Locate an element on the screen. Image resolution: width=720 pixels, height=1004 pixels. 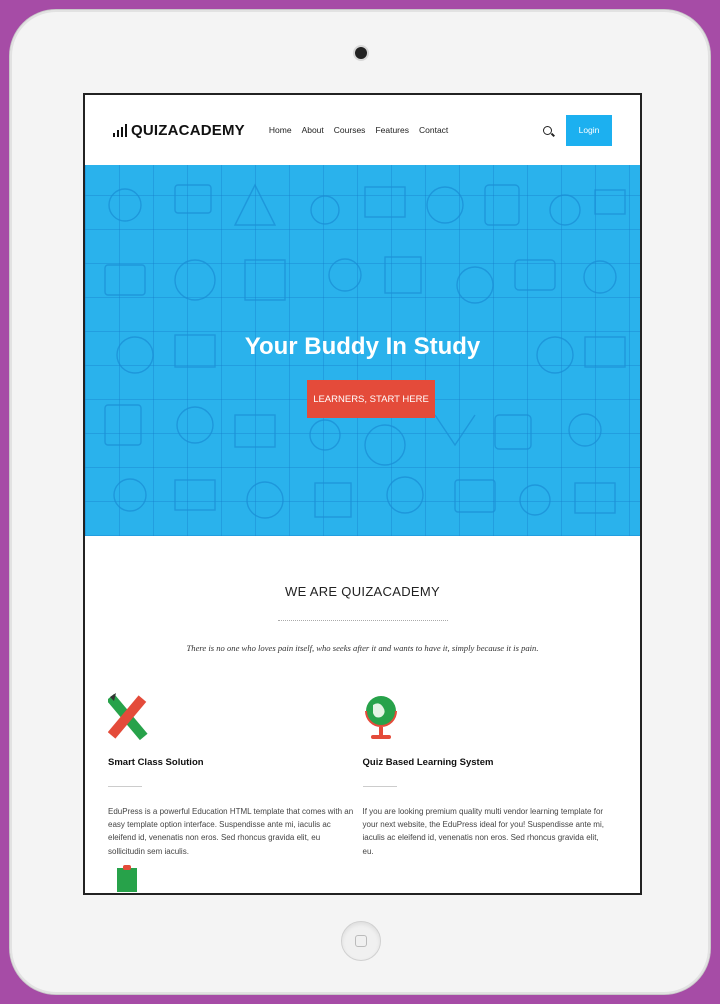
logo-text: QUIZACADEMY is located at coordinates (188, 130).